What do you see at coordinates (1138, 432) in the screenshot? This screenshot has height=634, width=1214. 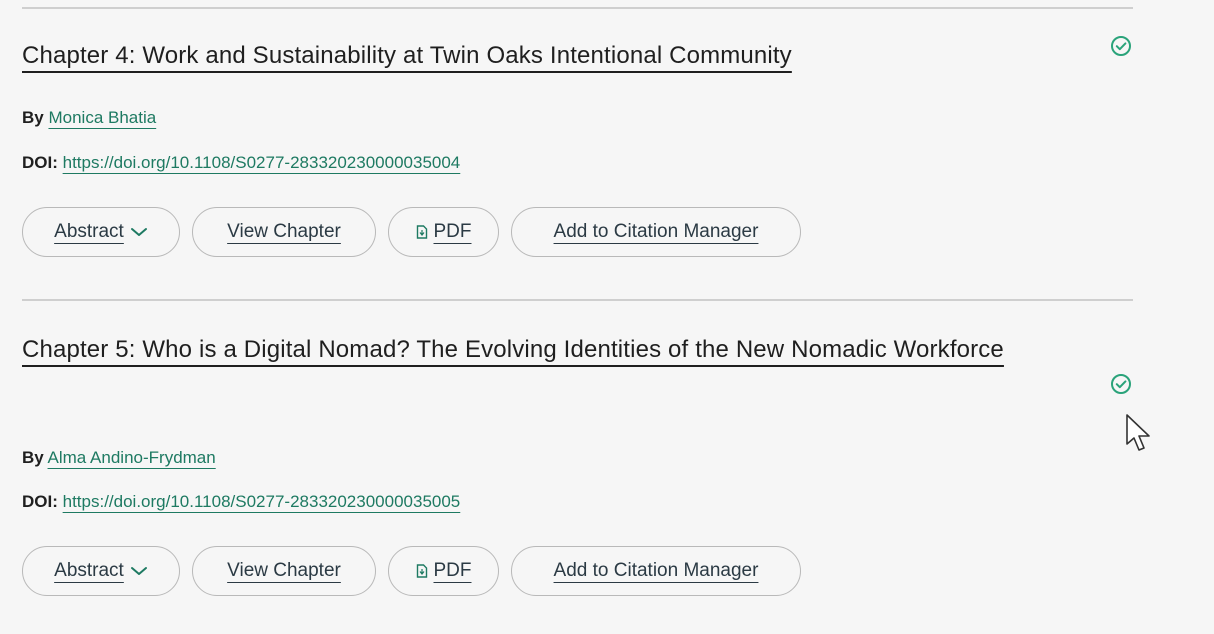 I see `mouse-cursor-icon` at bounding box center [1138, 432].